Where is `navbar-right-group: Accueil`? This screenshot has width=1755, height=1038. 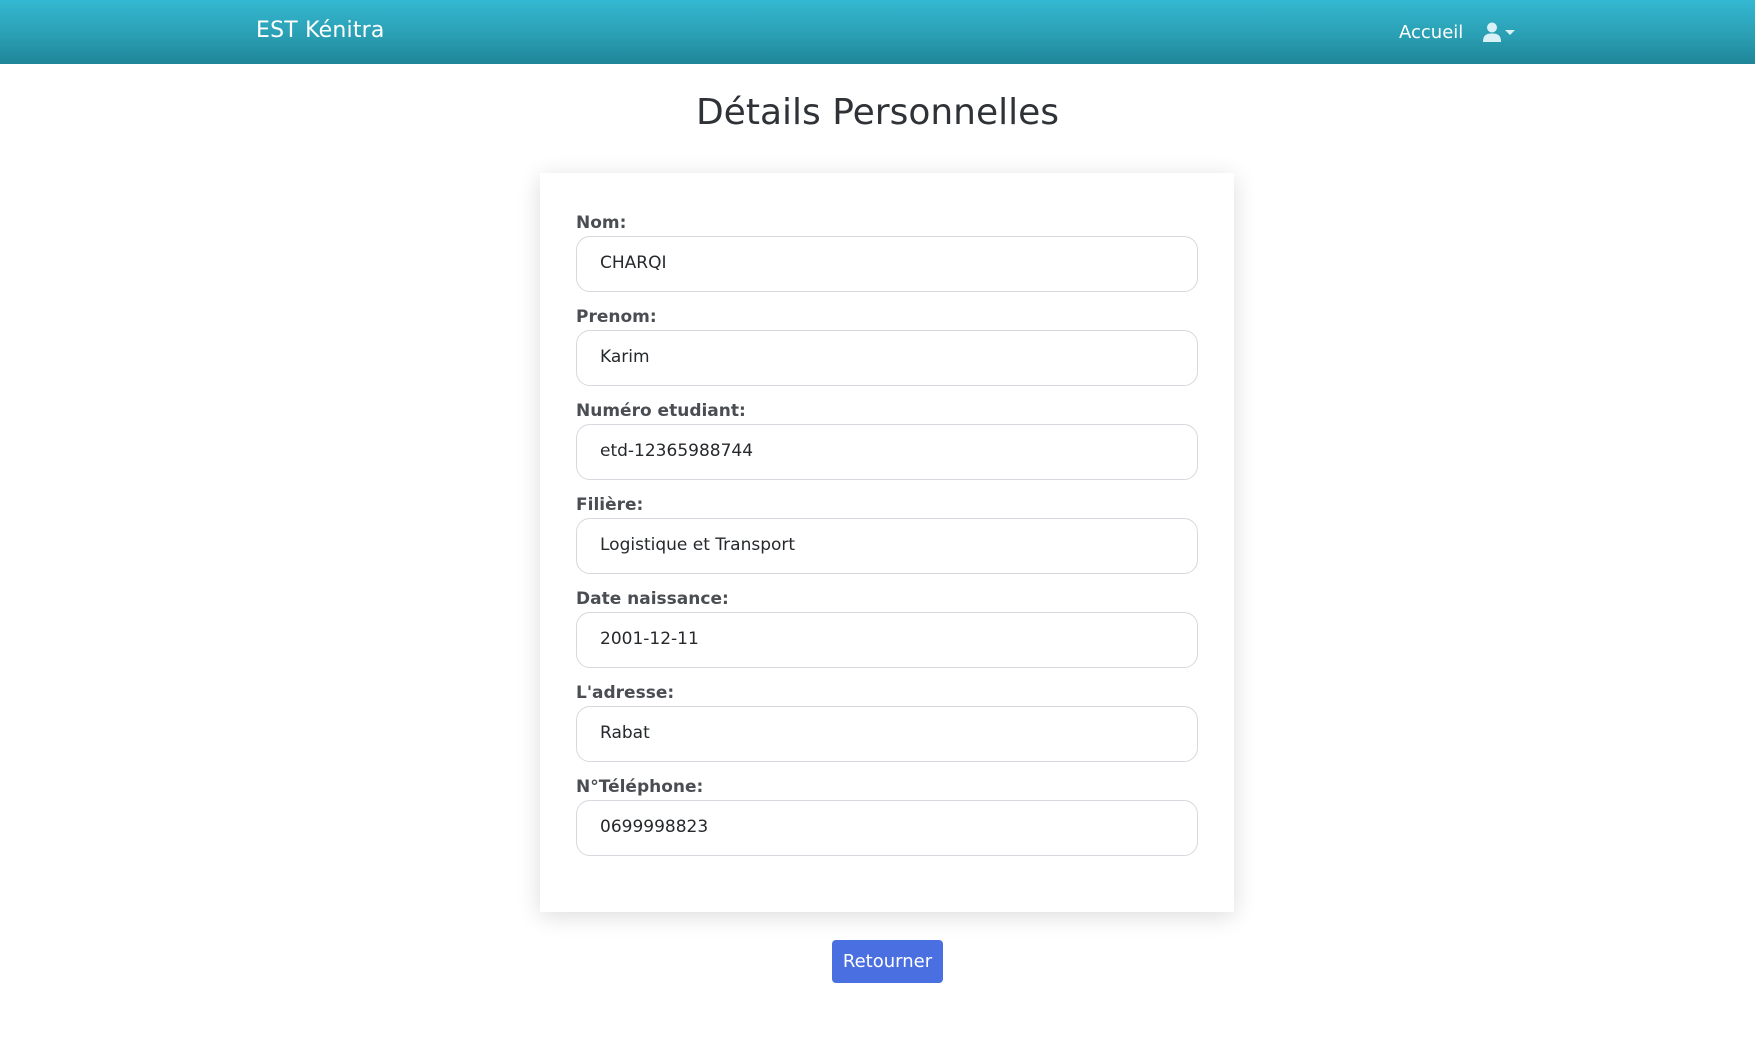 navbar-right-group: Accueil is located at coordinates (1457, 32).